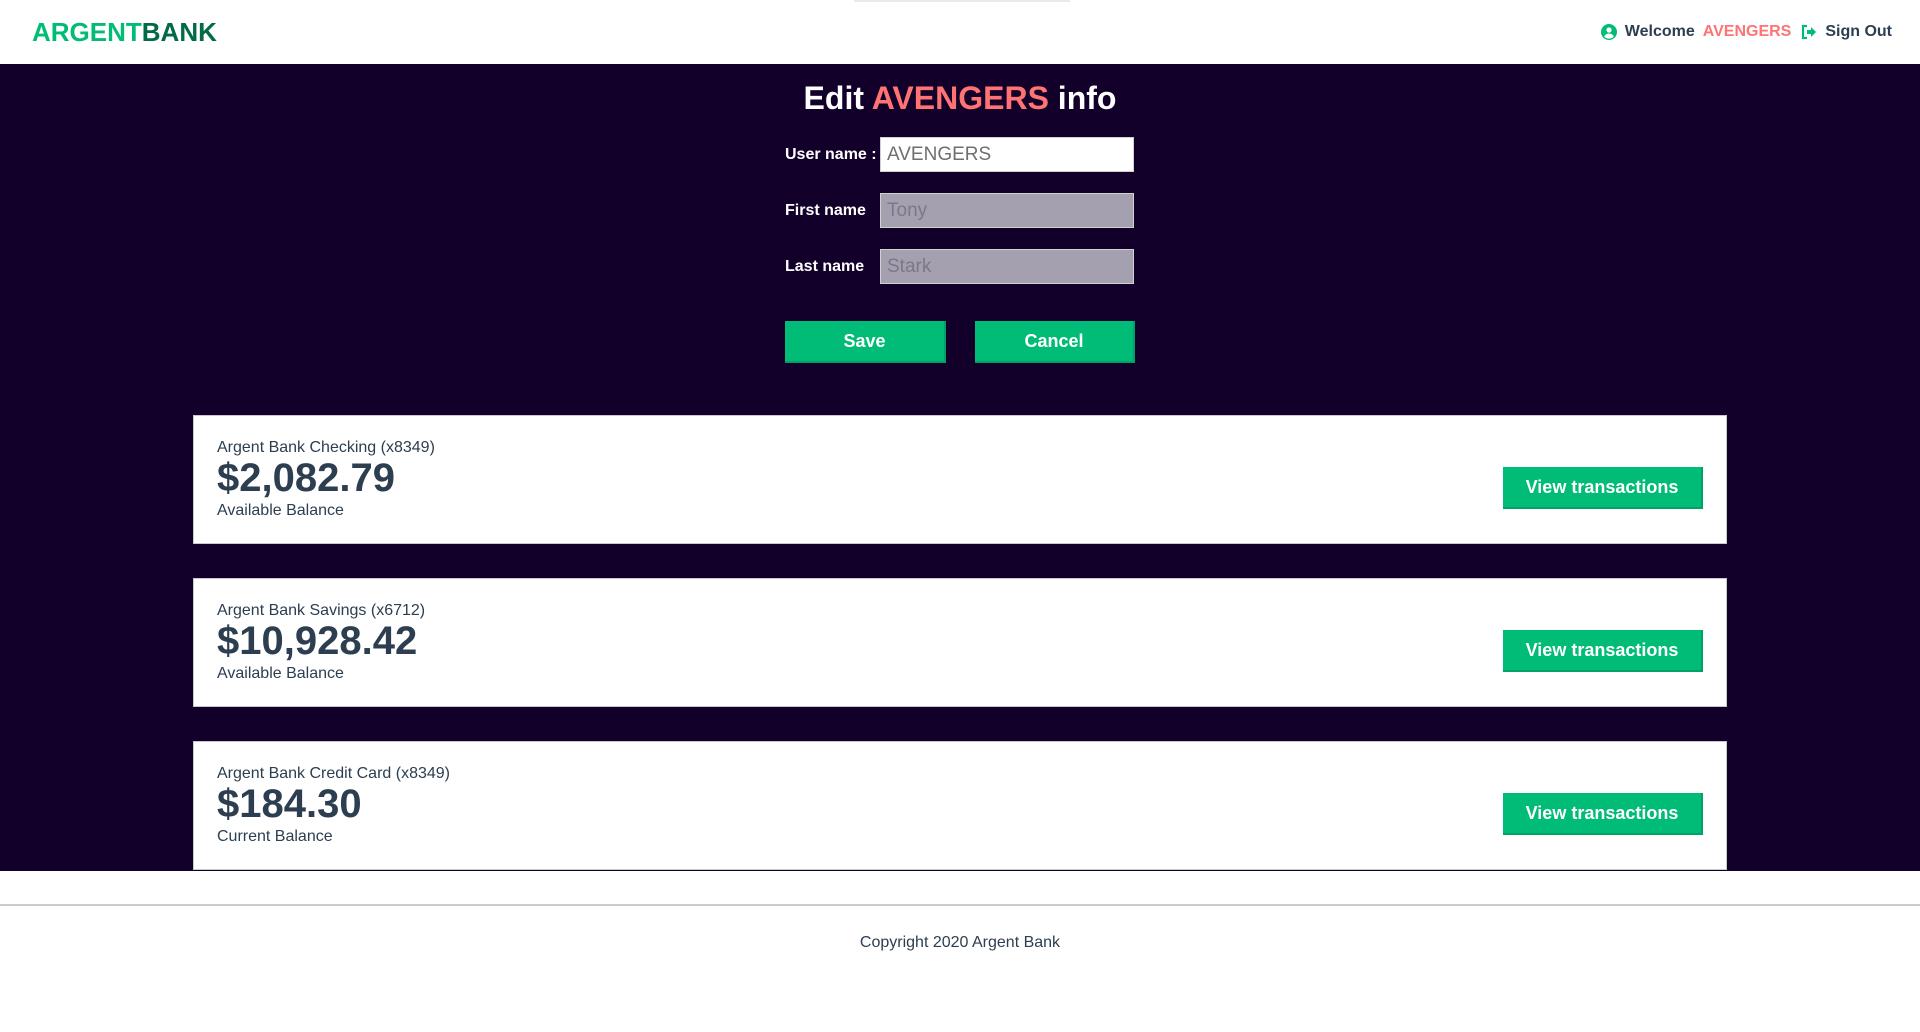  Describe the element at coordinates (960, 968) in the screenshot. I see `footer: Copyright 2020 Argent Bank` at that location.